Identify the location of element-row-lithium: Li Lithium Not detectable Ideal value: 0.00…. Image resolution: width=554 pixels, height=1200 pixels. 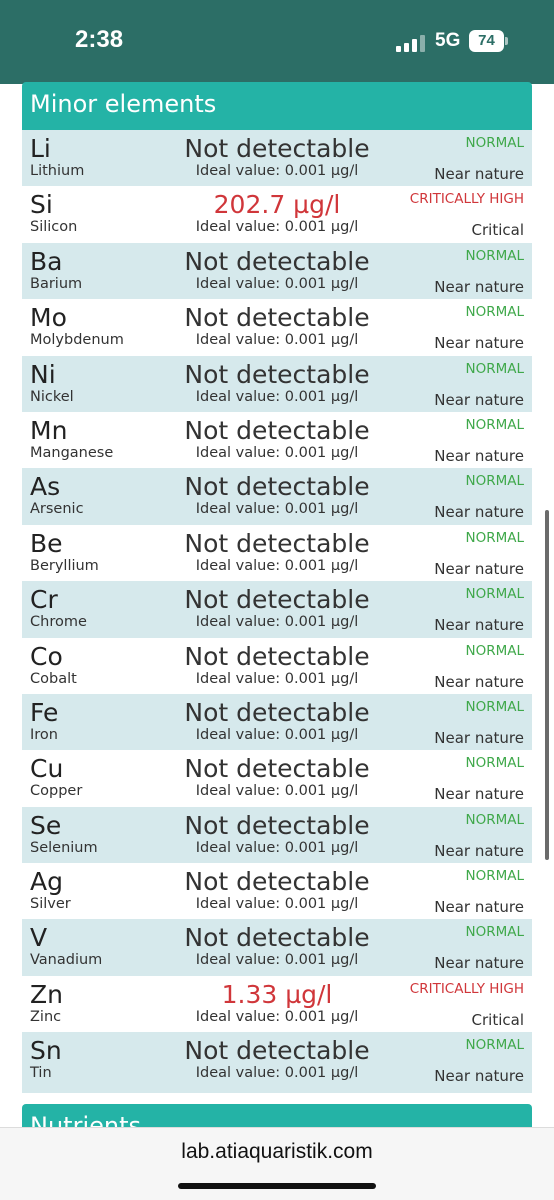
(277, 158).